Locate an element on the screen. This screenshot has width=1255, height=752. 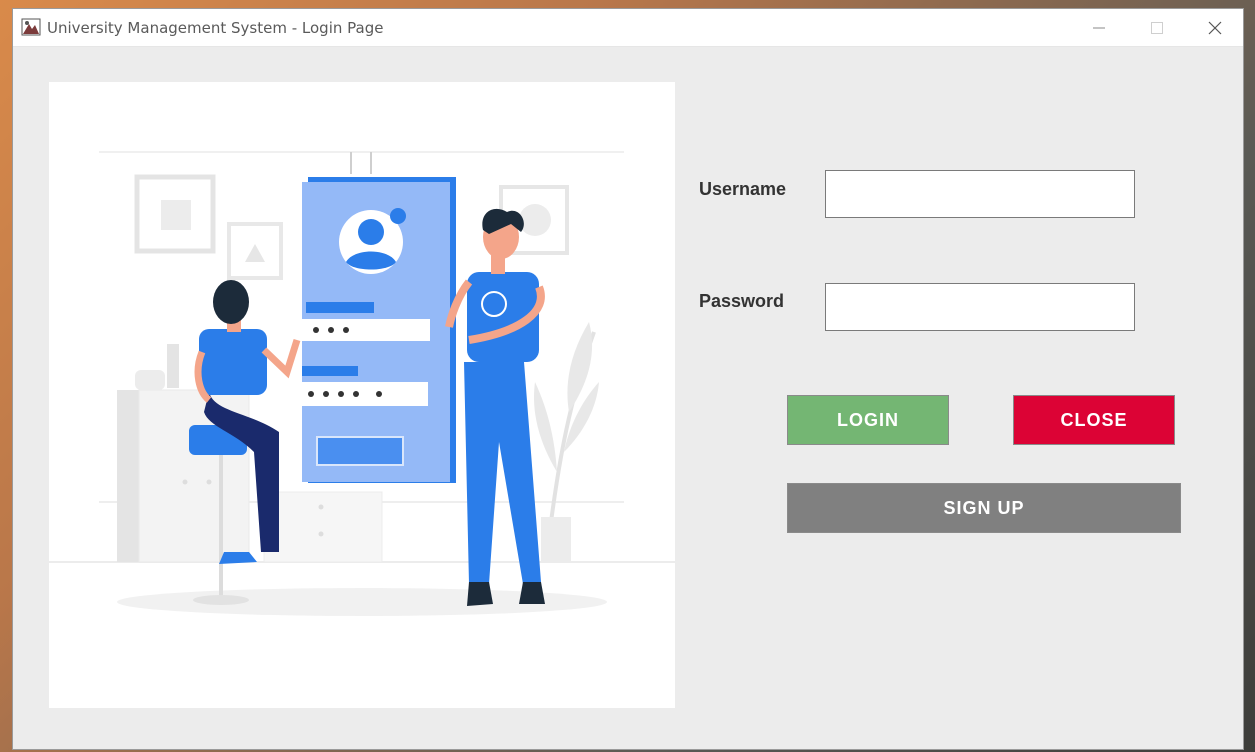
app-icon is located at coordinates (31, 27).